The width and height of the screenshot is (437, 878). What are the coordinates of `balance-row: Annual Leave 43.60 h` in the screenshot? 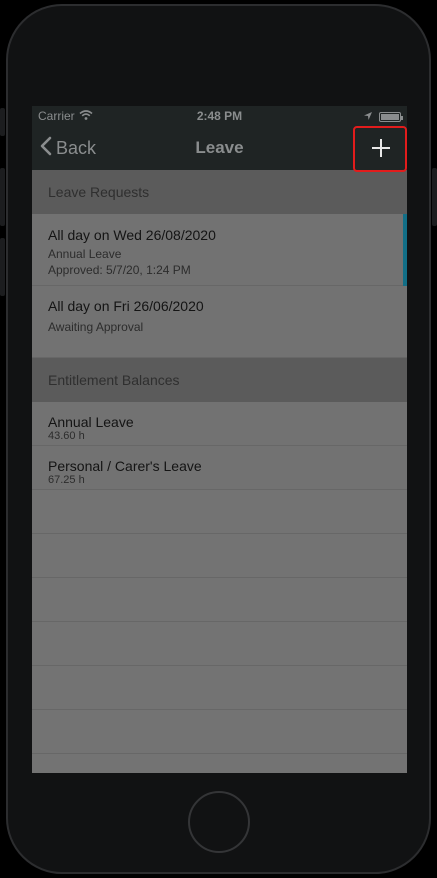 It's located at (219, 424).